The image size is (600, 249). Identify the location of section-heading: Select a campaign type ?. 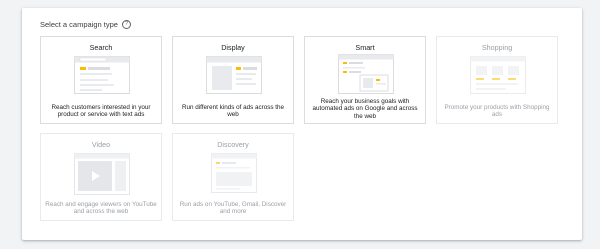
(85, 24).